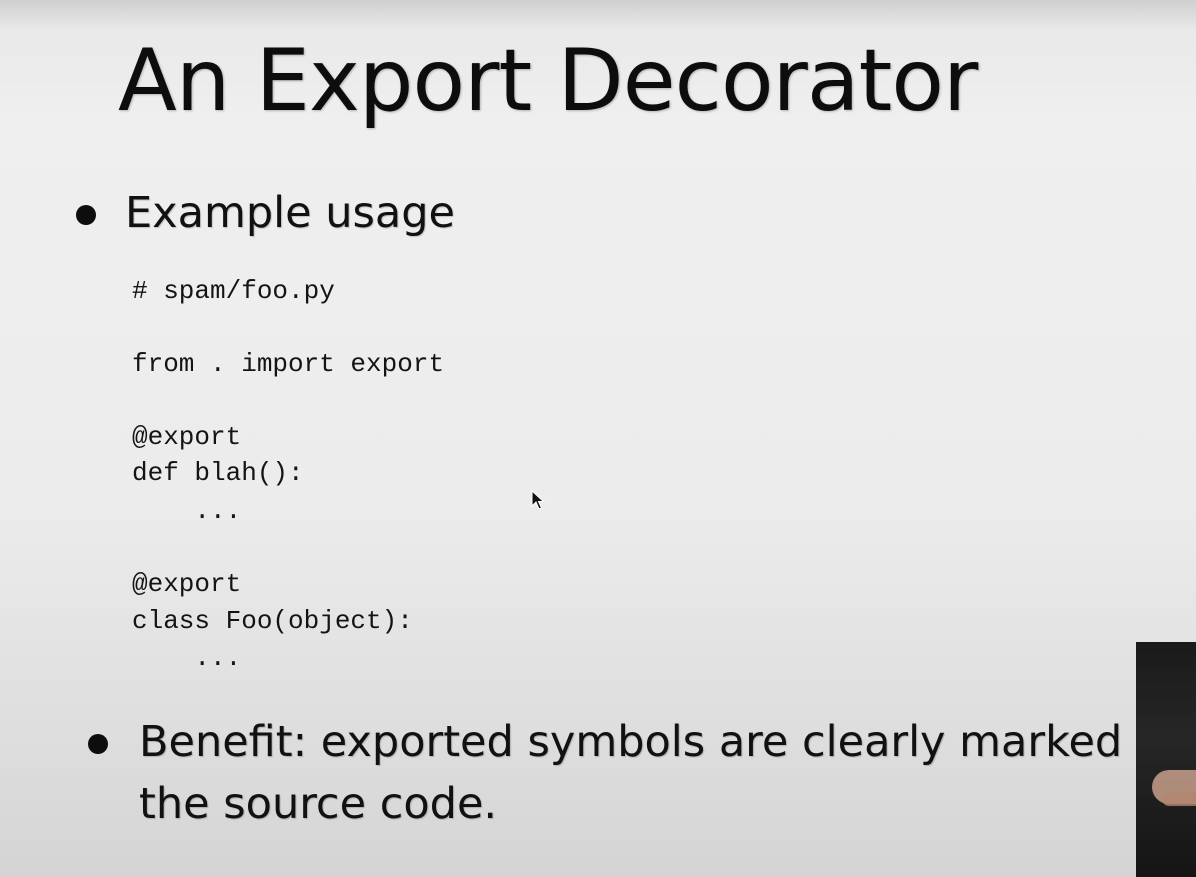 The height and width of the screenshot is (877, 1196). What do you see at coordinates (218, 473) in the screenshot?
I see `code-line: def blah():` at bounding box center [218, 473].